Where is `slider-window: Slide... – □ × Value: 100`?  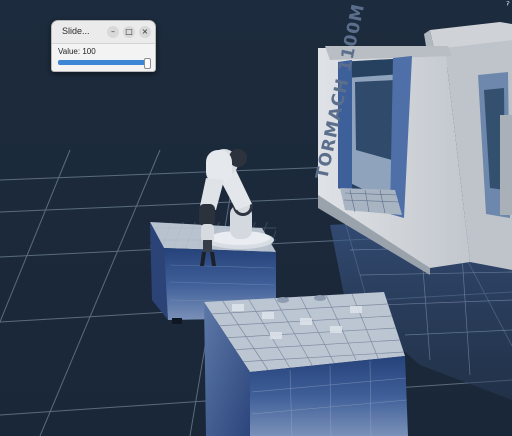
slider-window: Slide... – □ × Value: 100 is located at coordinates (103, 46).